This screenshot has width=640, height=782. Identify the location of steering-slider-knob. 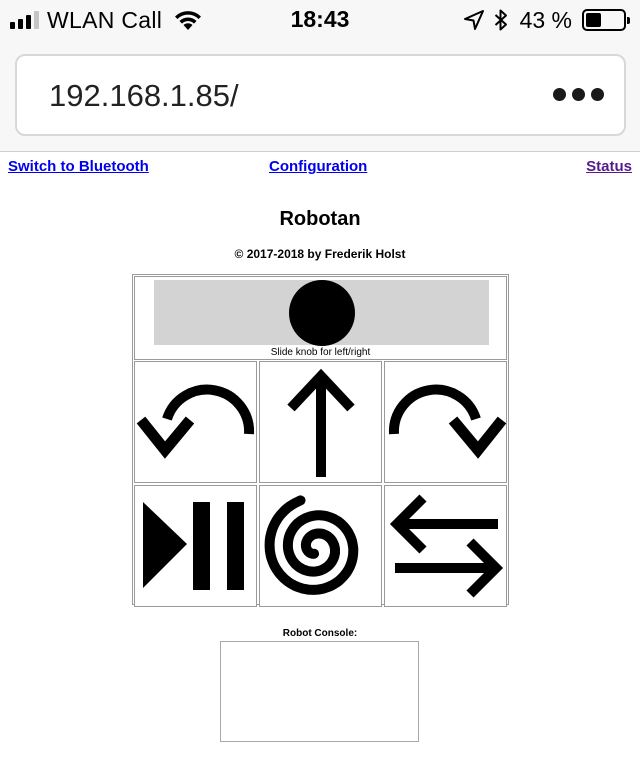
(322, 313).